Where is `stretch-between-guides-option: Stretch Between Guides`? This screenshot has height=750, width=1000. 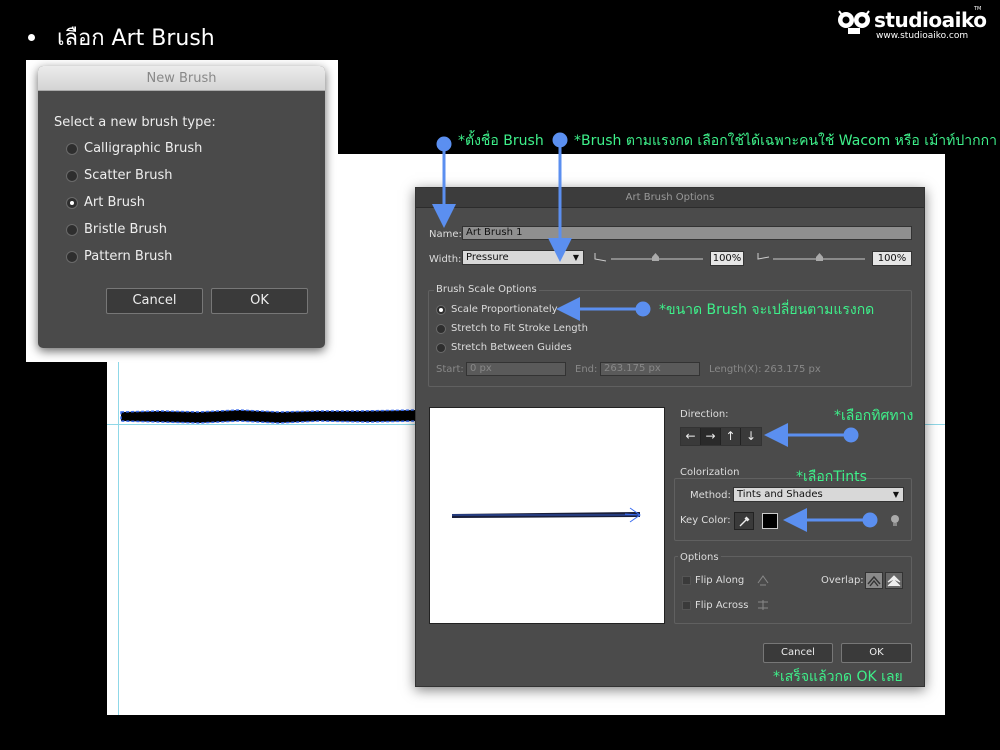
stretch-between-guides-option: Stretch Between Guides is located at coordinates (504, 347).